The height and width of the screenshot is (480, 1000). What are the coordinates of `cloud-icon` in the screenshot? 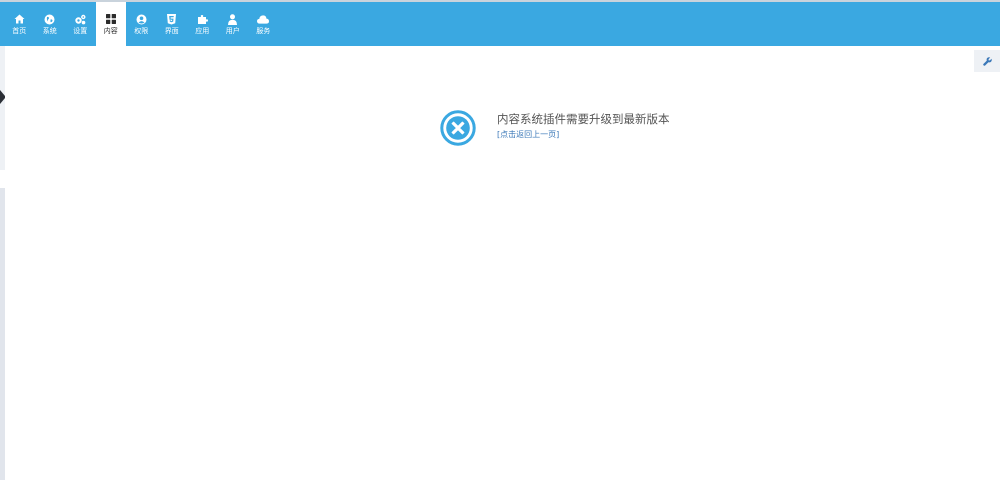 It's located at (263, 19).